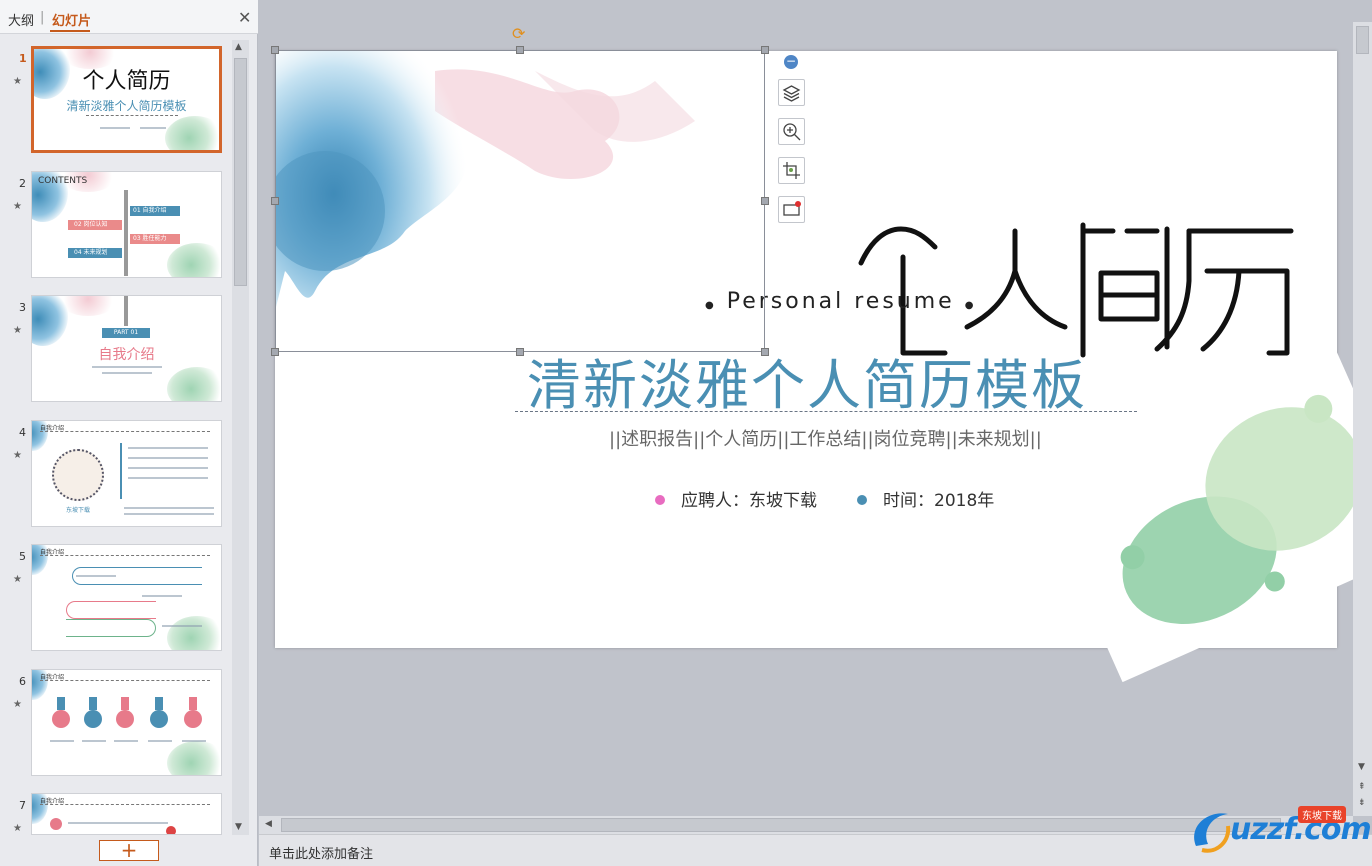  What do you see at coordinates (126, 597) in the screenshot?
I see `slide-thumbnail-5: 自我介绍` at bounding box center [126, 597].